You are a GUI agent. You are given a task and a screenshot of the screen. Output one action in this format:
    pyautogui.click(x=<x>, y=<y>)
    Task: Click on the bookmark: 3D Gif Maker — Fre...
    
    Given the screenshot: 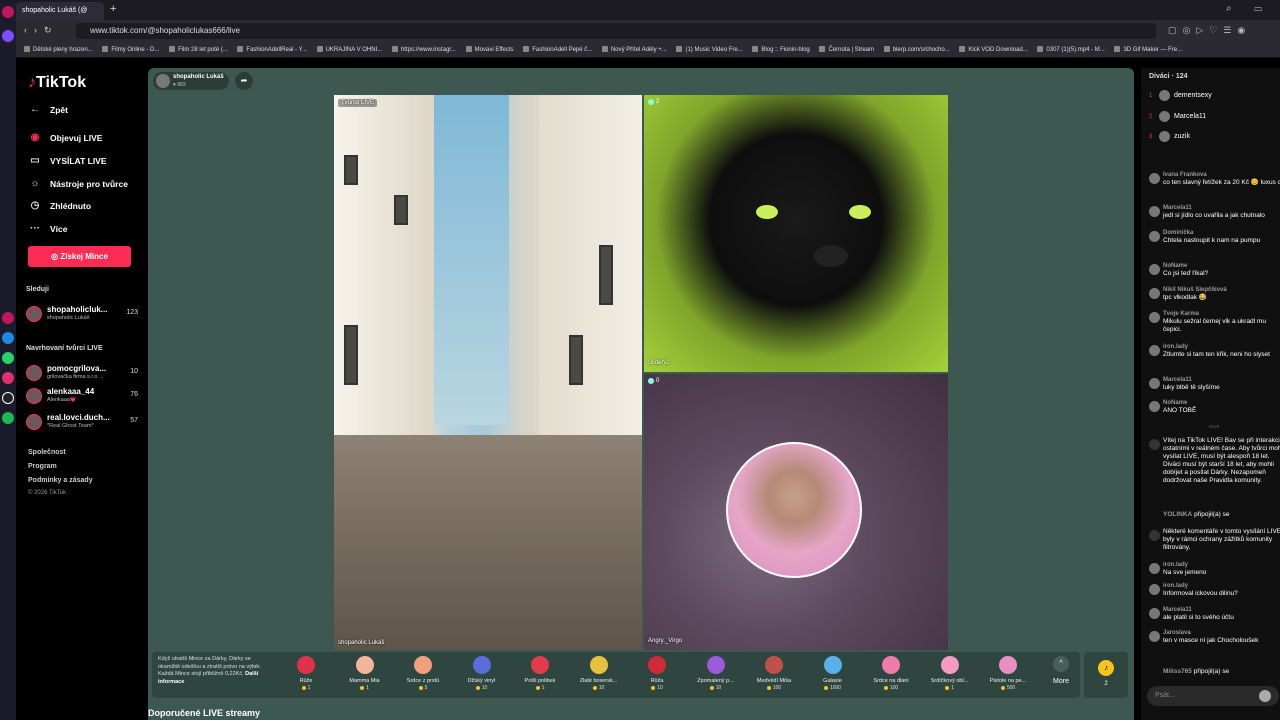 What is the action you would take?
    pyautogui.click(x=1148, y=49)
    